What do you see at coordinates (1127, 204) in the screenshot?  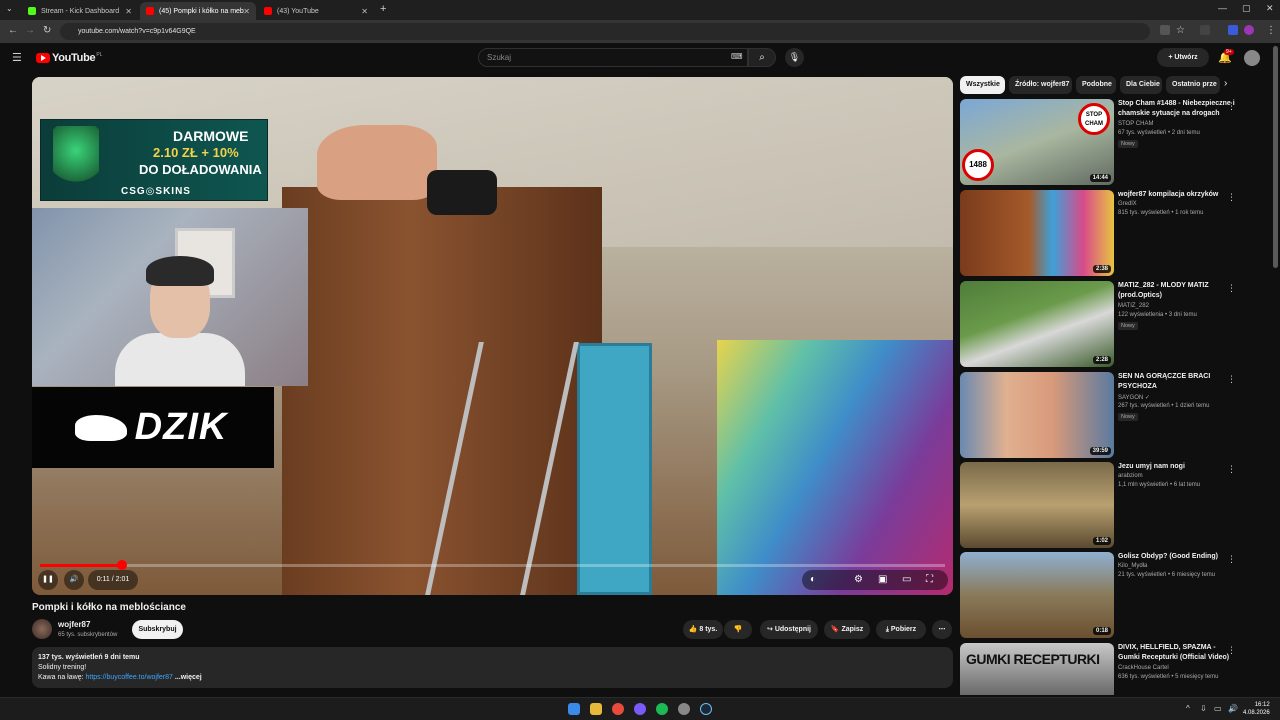 I see `rec-channel: GredlX` at bounding box center [1127, 204].